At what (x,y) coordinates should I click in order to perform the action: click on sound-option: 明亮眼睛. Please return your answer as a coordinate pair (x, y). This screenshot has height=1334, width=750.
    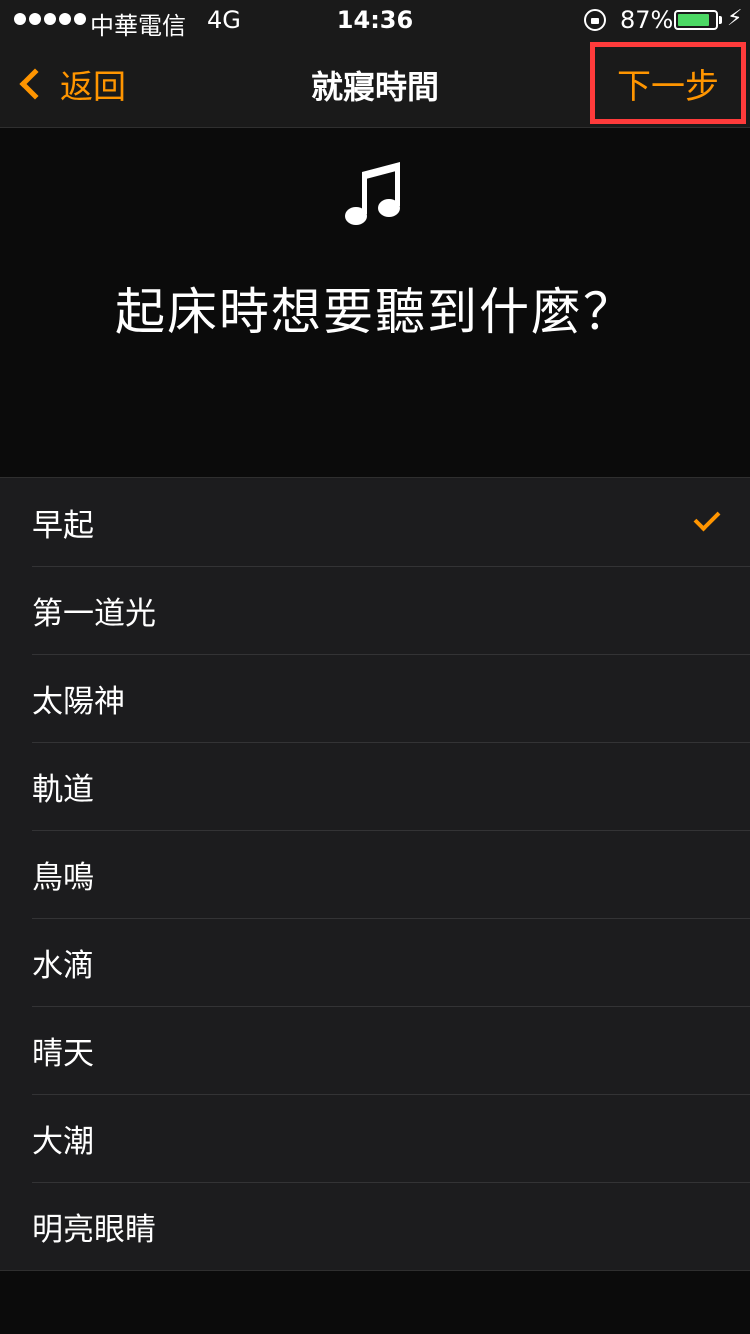
    Looking at the image, I should click on (375, 1226).